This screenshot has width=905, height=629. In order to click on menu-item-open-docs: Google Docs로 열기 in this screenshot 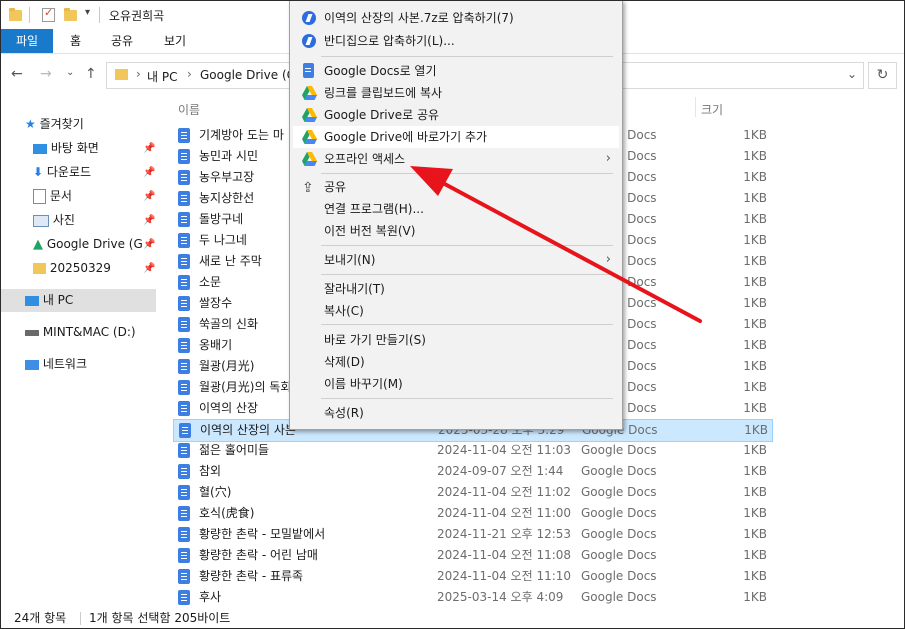, I will do `click(456, 71)`.